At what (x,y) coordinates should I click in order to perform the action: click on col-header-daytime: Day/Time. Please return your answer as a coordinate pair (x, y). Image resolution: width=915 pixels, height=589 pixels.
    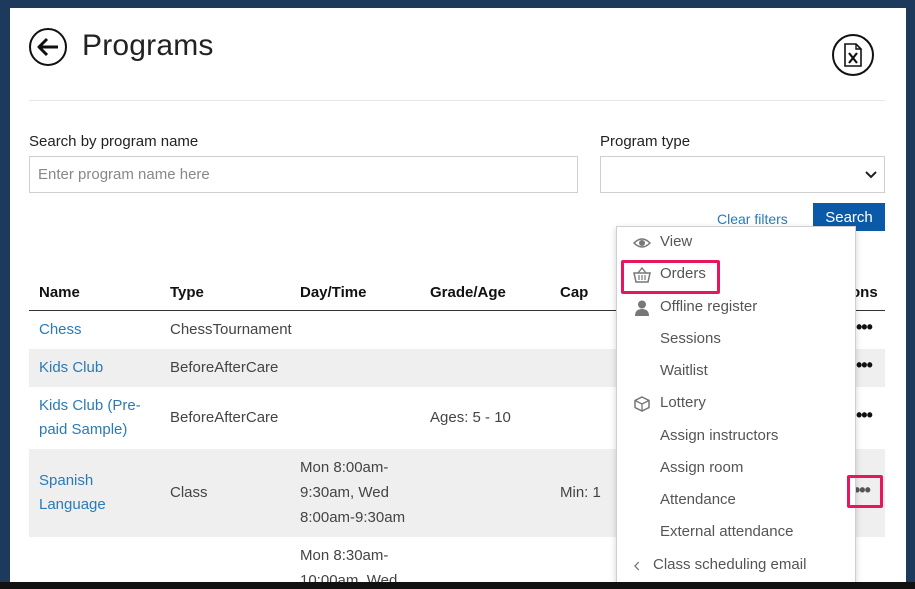
    Looking at the image, I should click on (333, 292).